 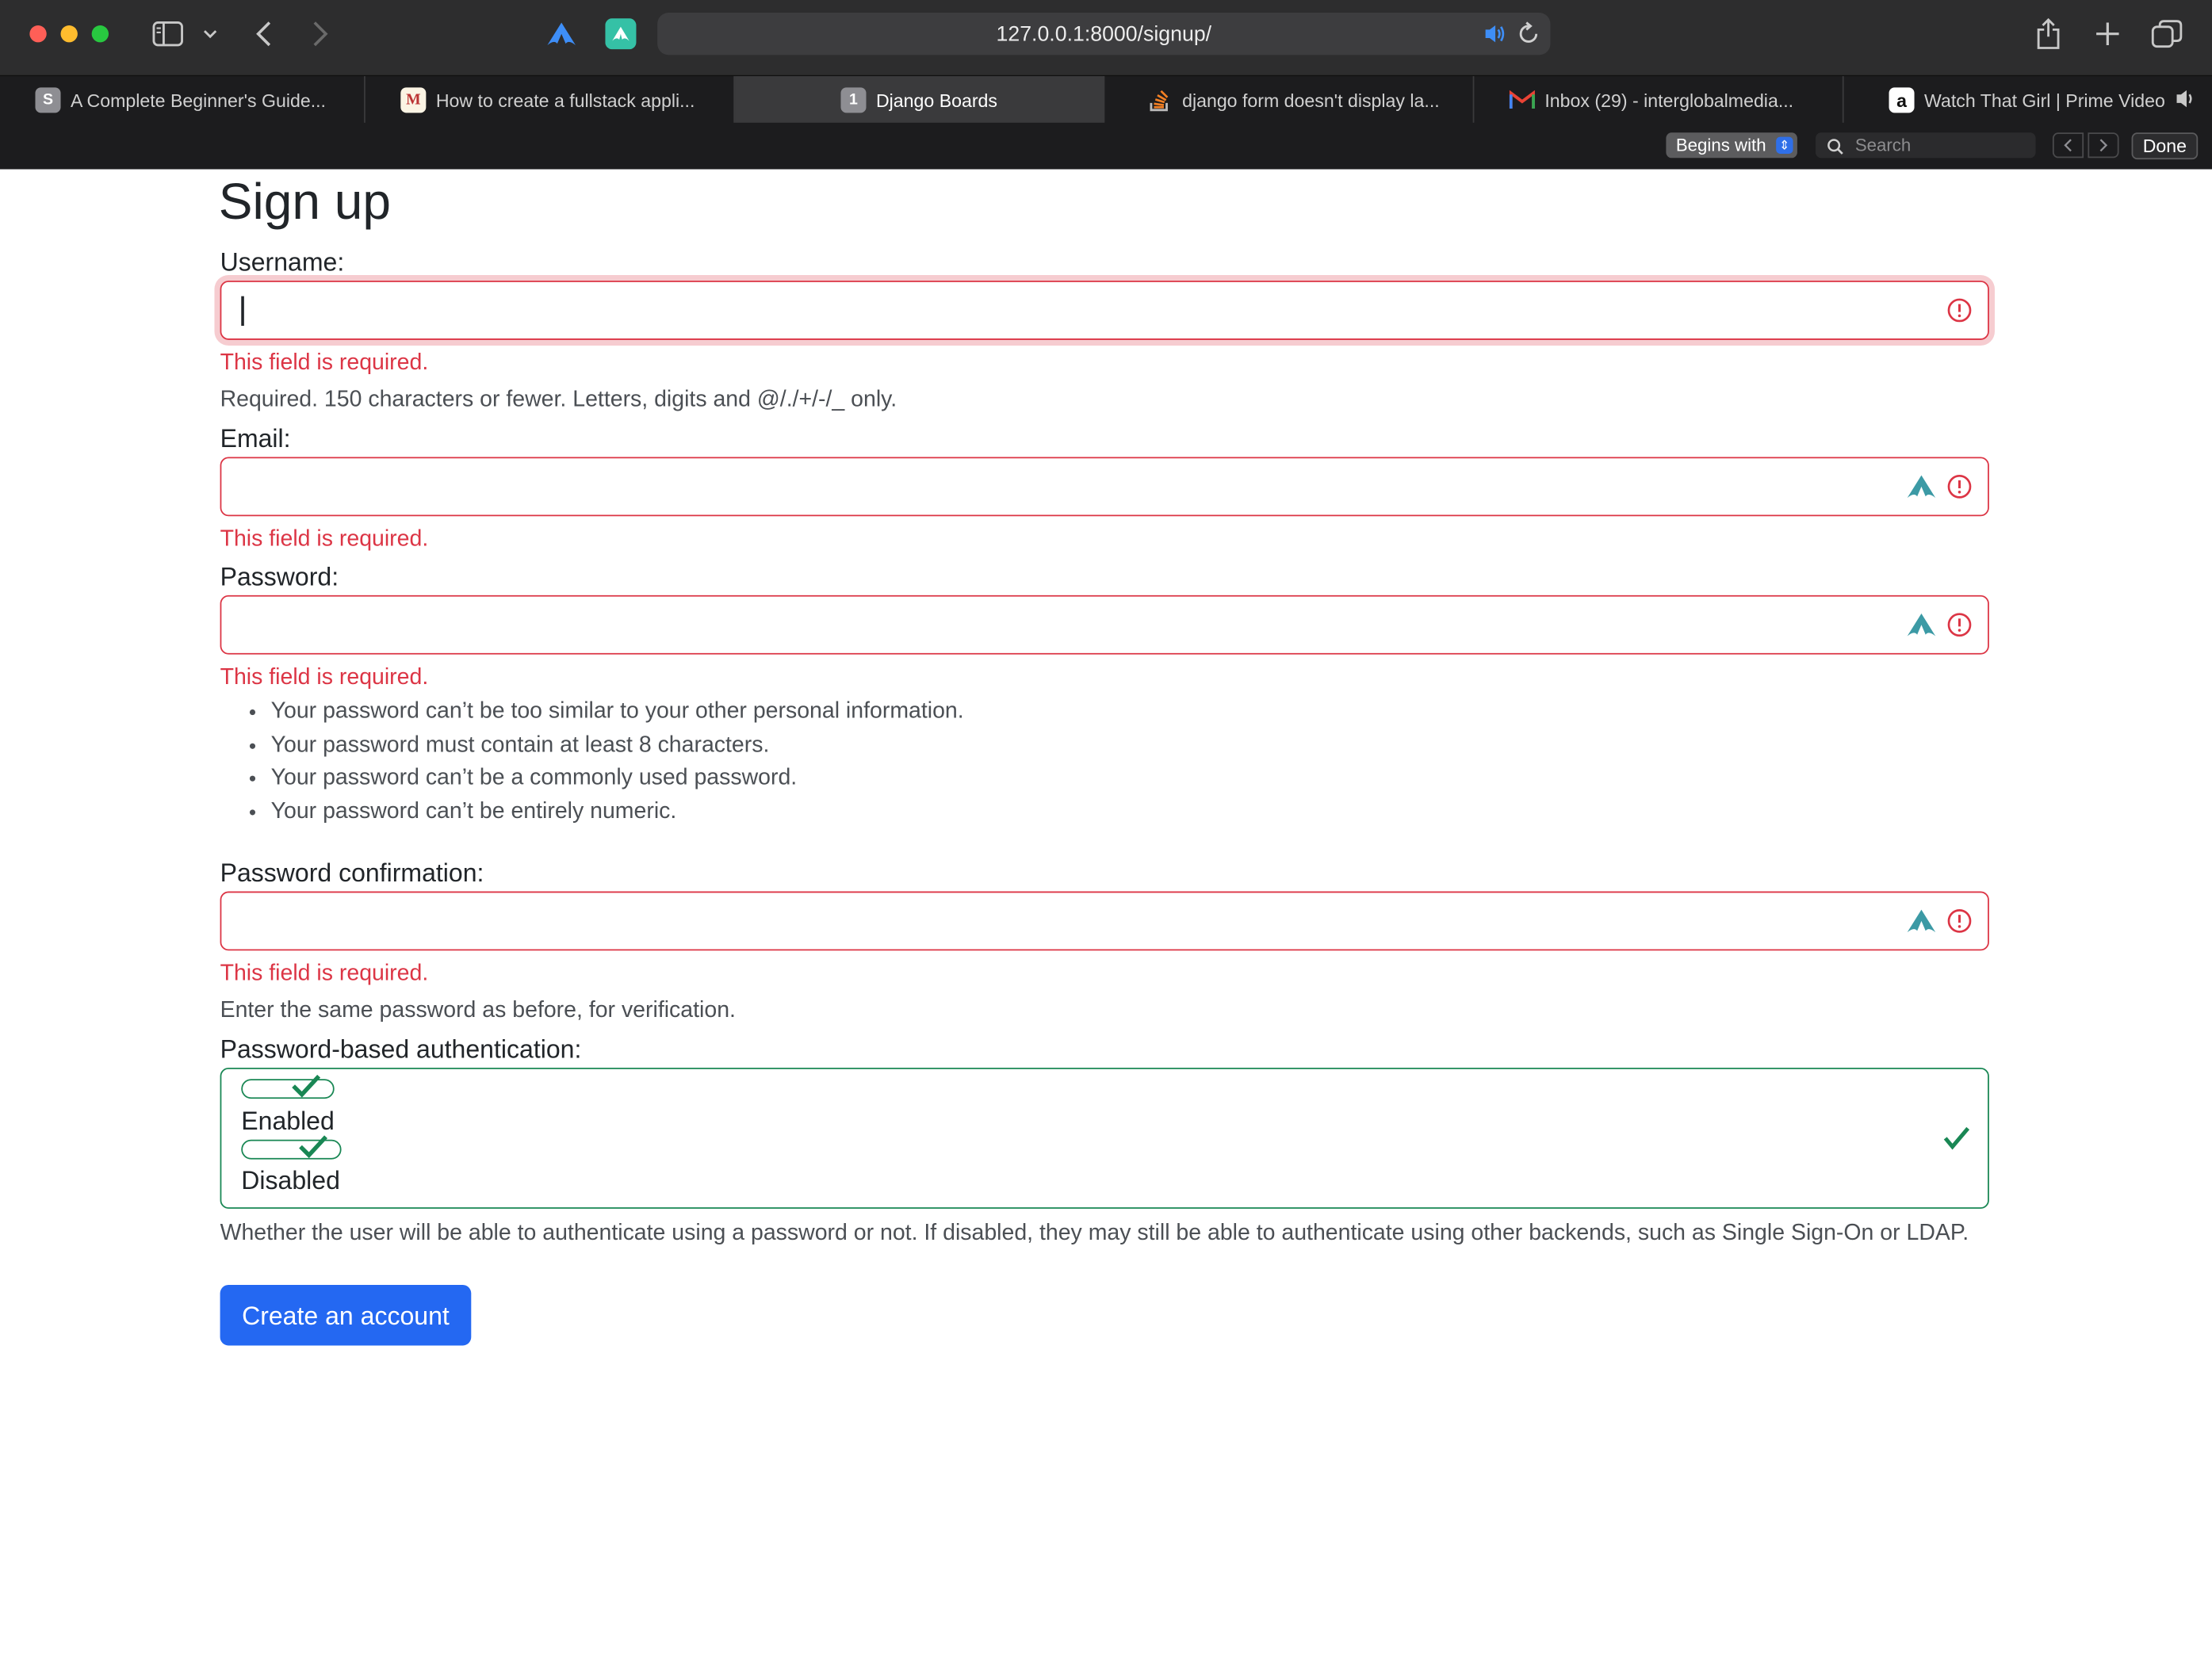 What do you see at coordinates (1495, 36) in the screenshot?
I see `speaker-icon` at bounding box center [1495, 36].